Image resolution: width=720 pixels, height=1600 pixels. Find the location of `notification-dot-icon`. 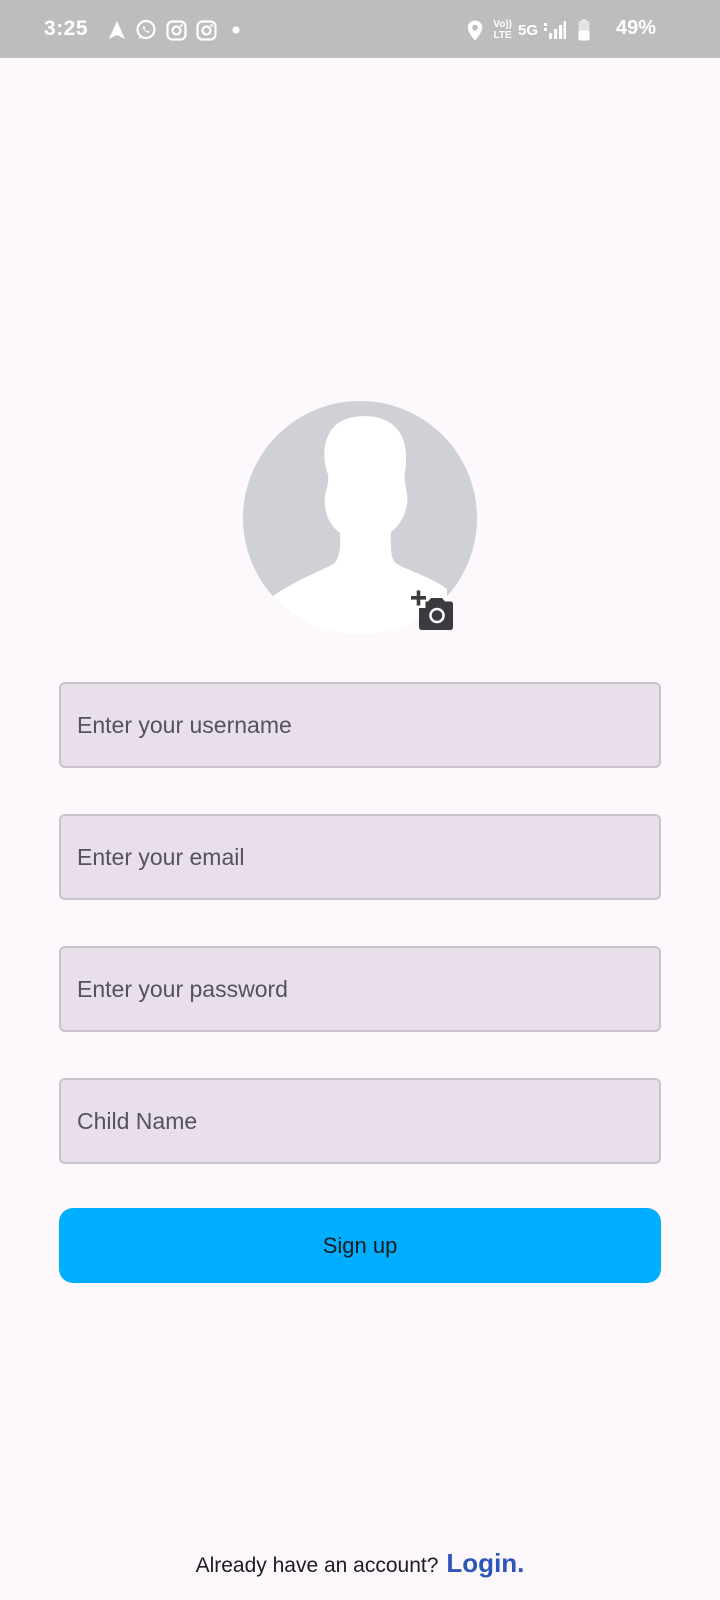

notification-dot-icon is located at coordinates (236, 30).